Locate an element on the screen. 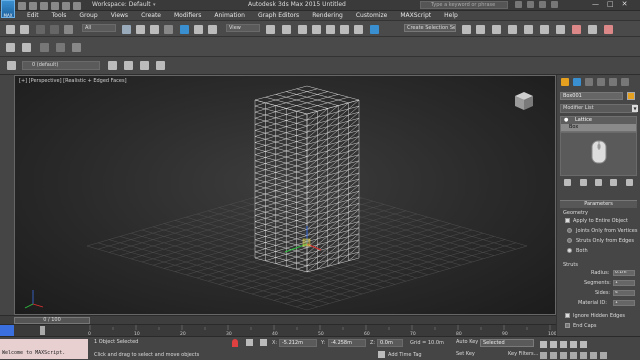 This screenshot has width=640, height=360. layer-explorer-icon is located at coordinates (496, 29).